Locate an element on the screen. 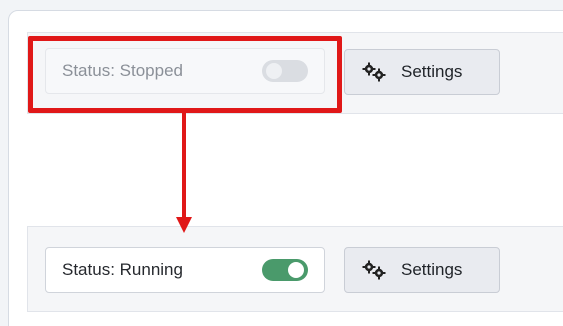 The width and height of the screenshot is (563, 326). status-control-running: Status: Running is located at coordinates (185, 270).